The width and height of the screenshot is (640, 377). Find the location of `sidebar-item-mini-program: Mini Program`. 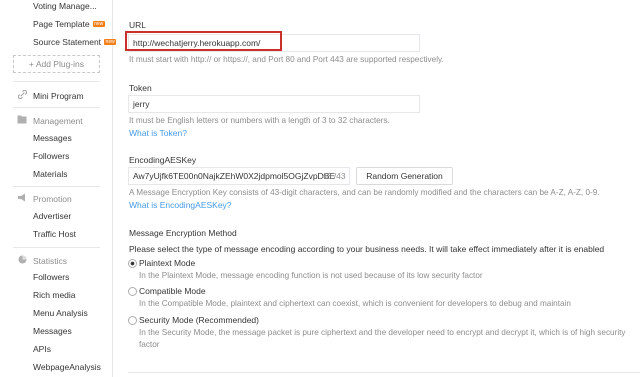

sidebar-item-mini-program: Mini Program is located at coordinates (50, 95).